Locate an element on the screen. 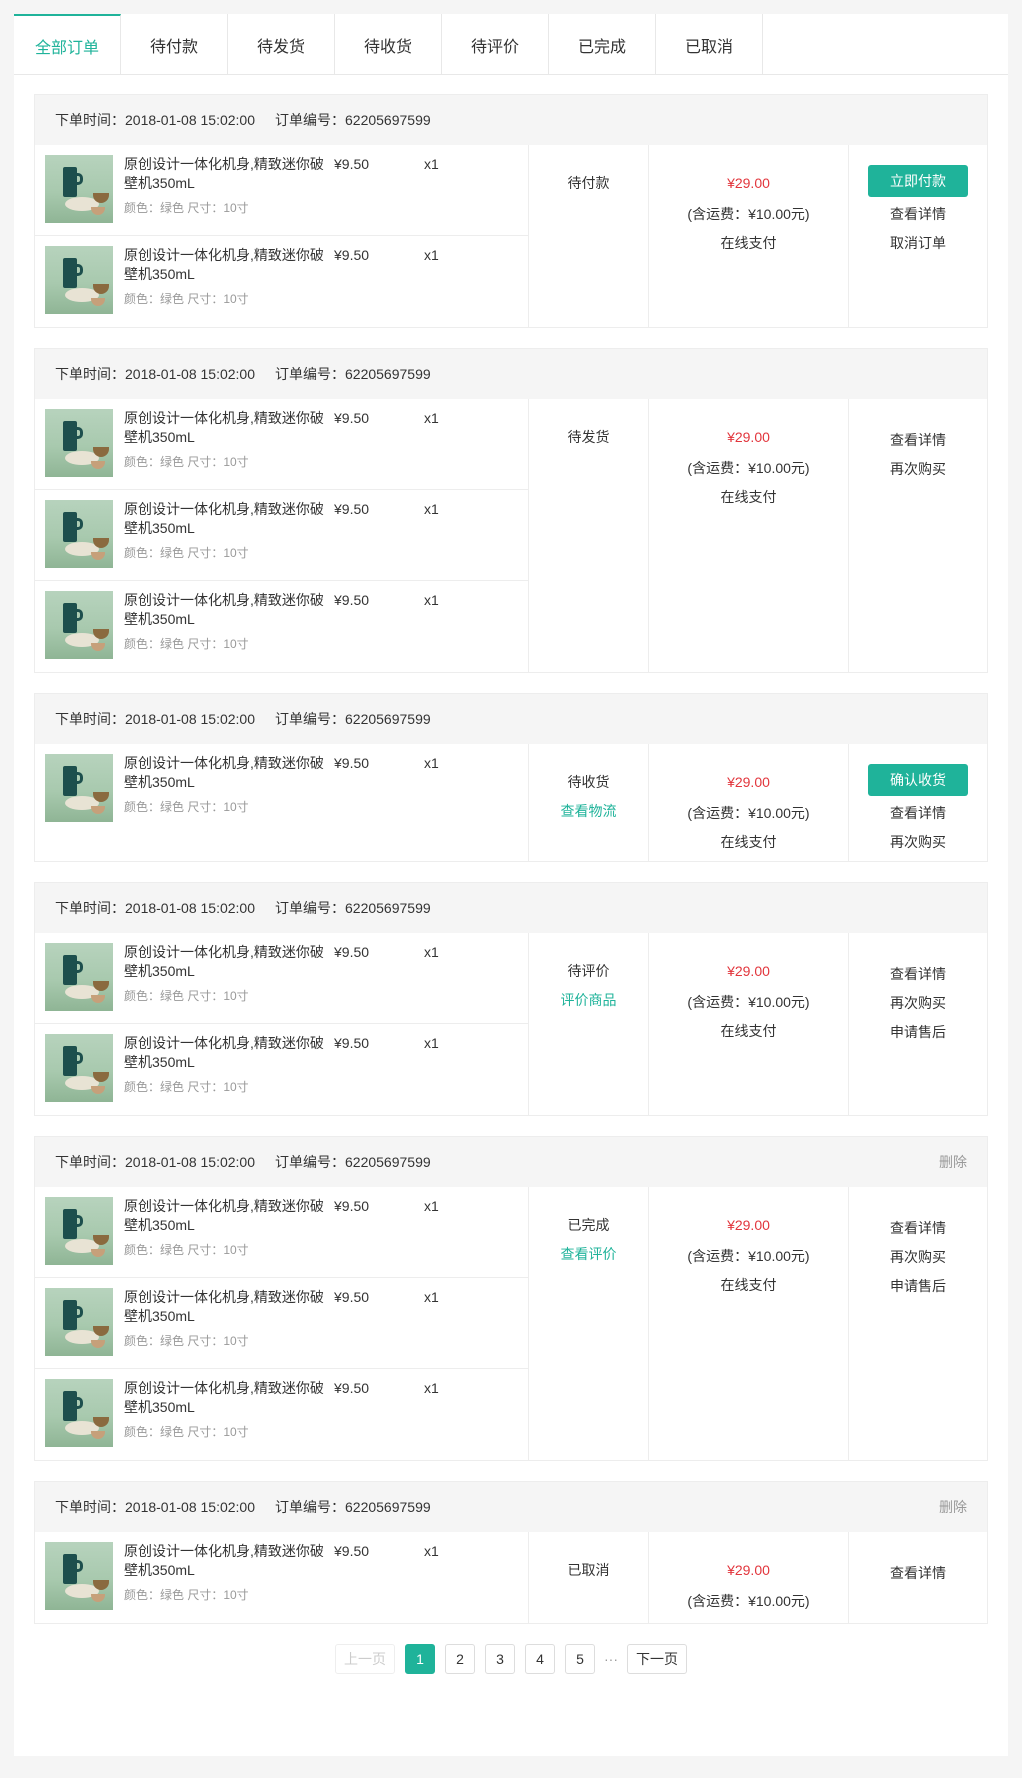 This screenshot has height=1778, width=1022. pagination: 上一页 1 2 3 4 5 ··· 下一页 is located at coordinates (511, 1659).